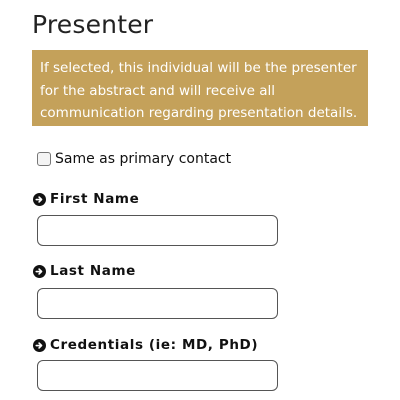 The height and width of the screenshot is (400, 400). What do you see at coordinates (95, 199) in the screenshot?
I see `first-name-label-text: First Name` at bounding box center [95, 199].